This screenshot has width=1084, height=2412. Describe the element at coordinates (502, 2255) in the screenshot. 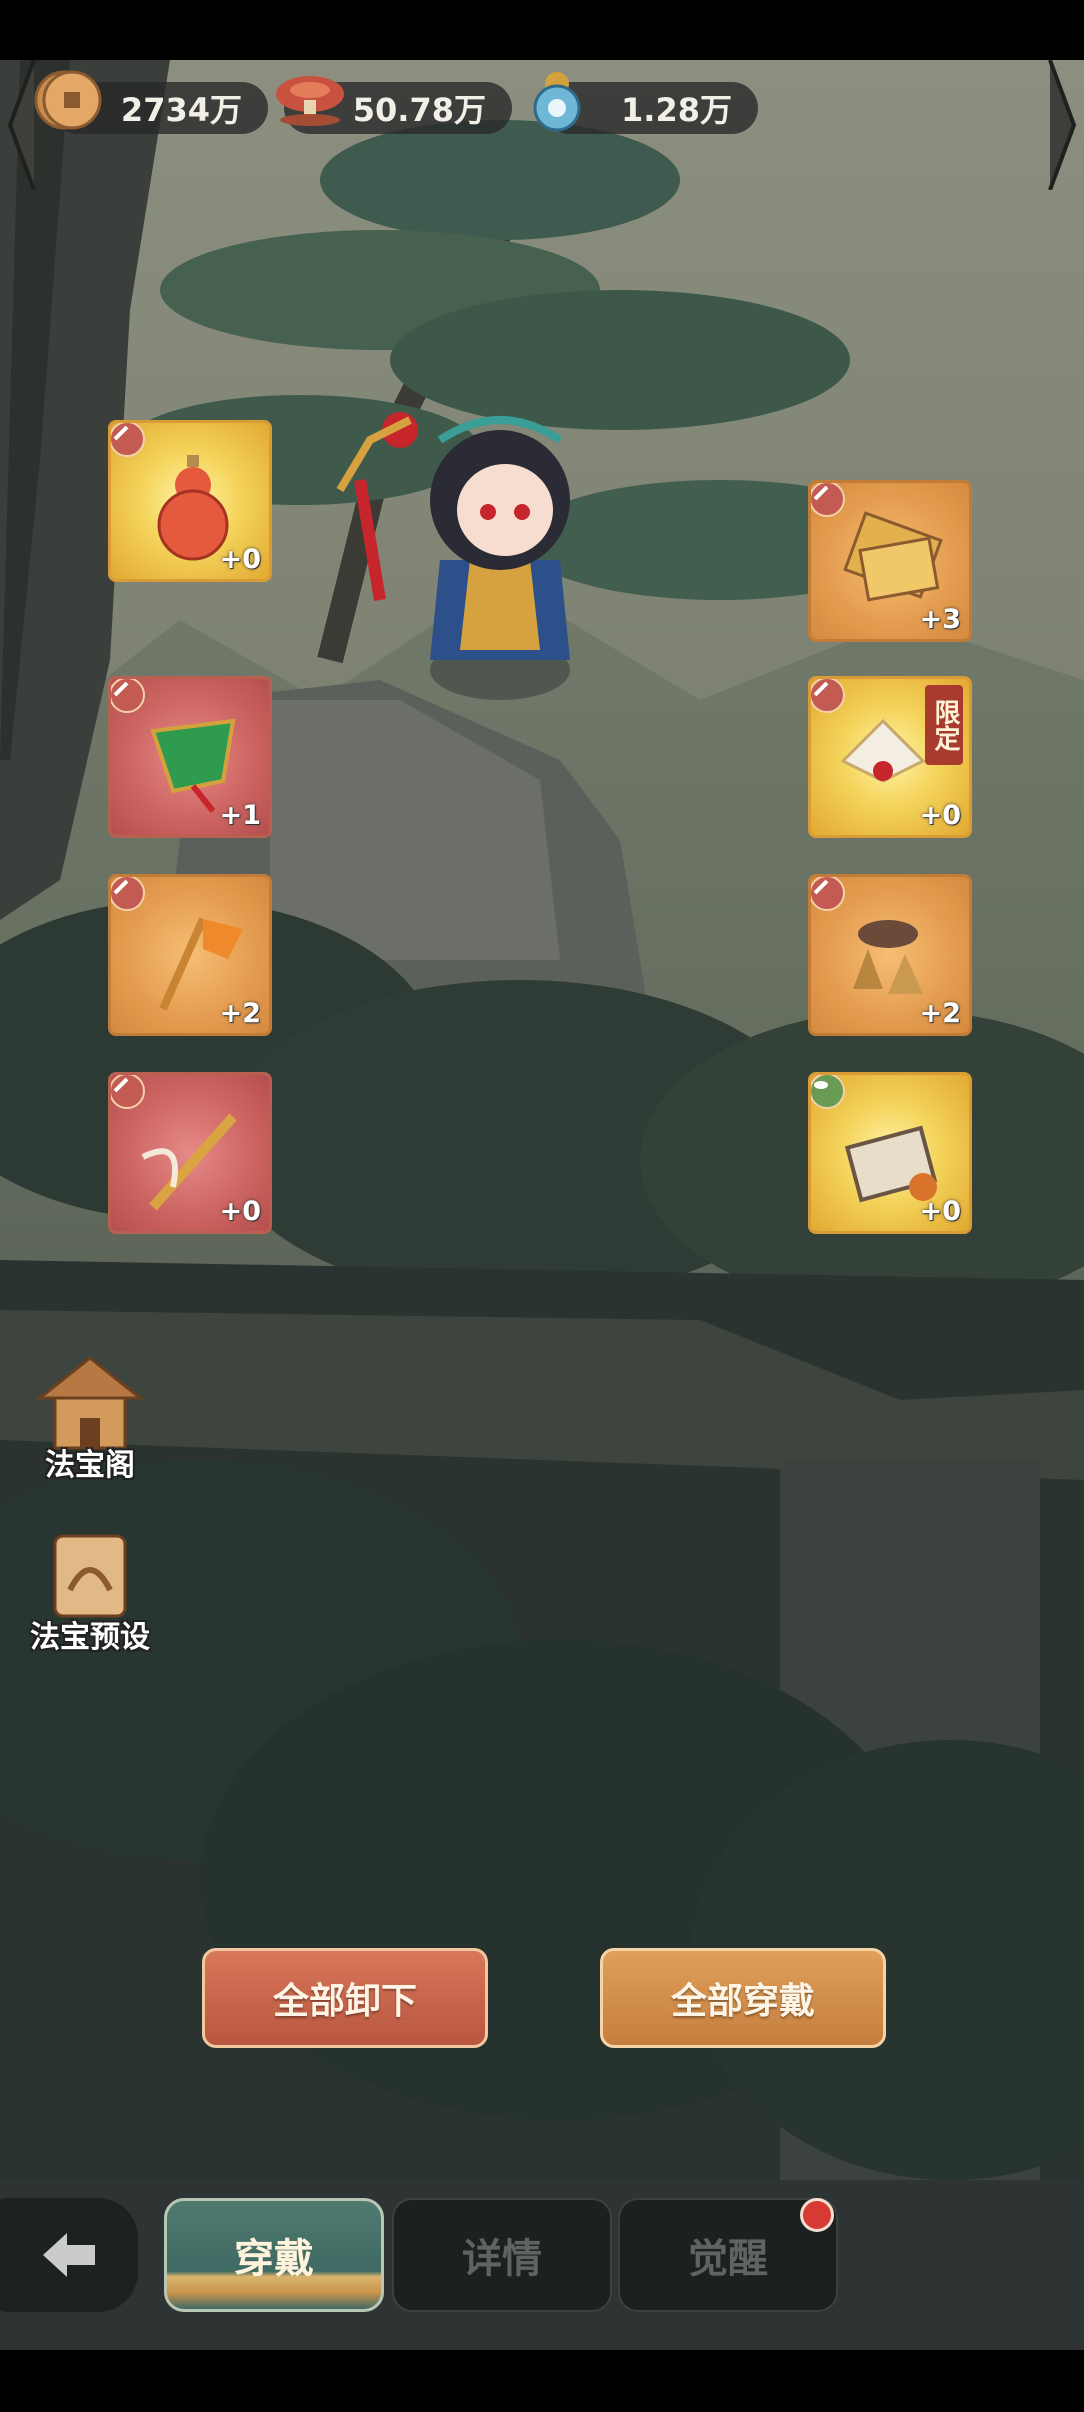

I see `tab-details: 详情` at that location.